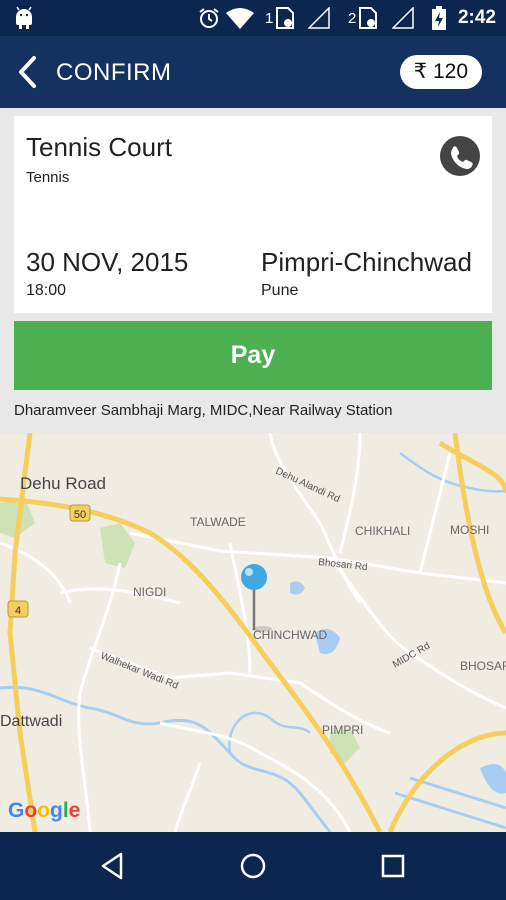 This screenshot has width=506, height=900. Describe the element at coordinates (240, 18) in the screenshot. I see `wifi-icon` at that location.